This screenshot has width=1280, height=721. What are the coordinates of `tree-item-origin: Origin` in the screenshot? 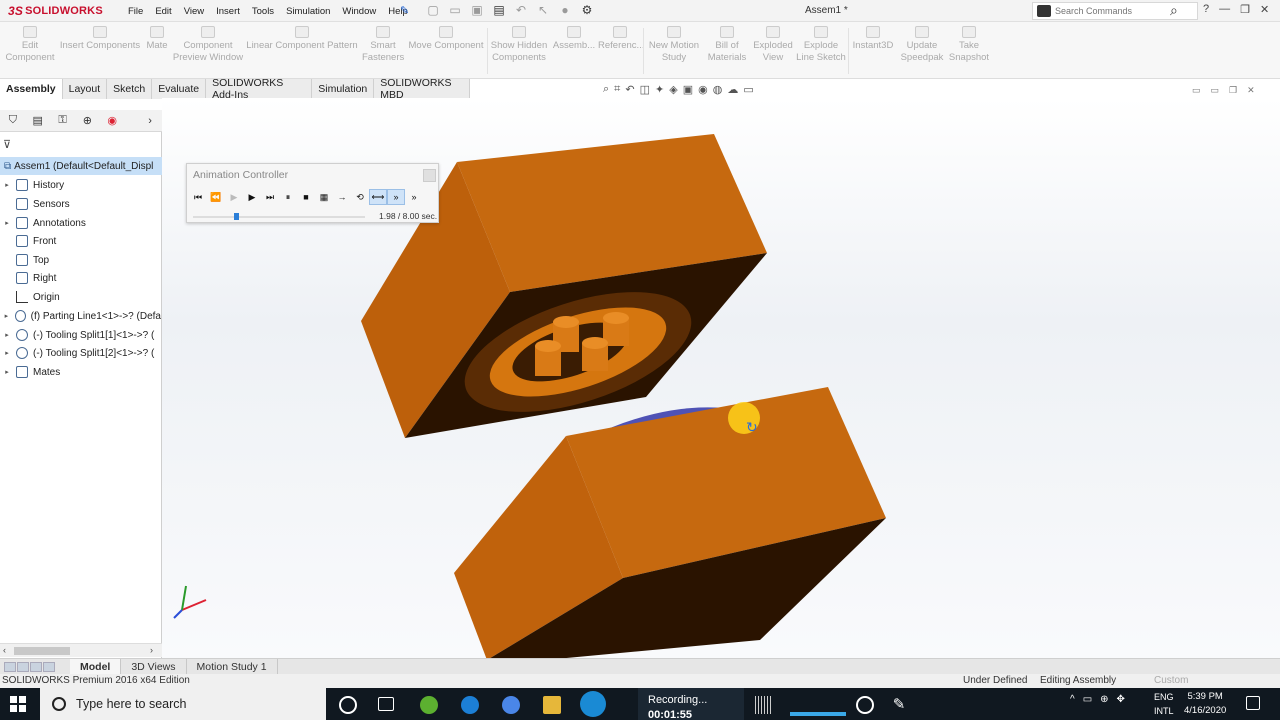 It's located at (80, 297).